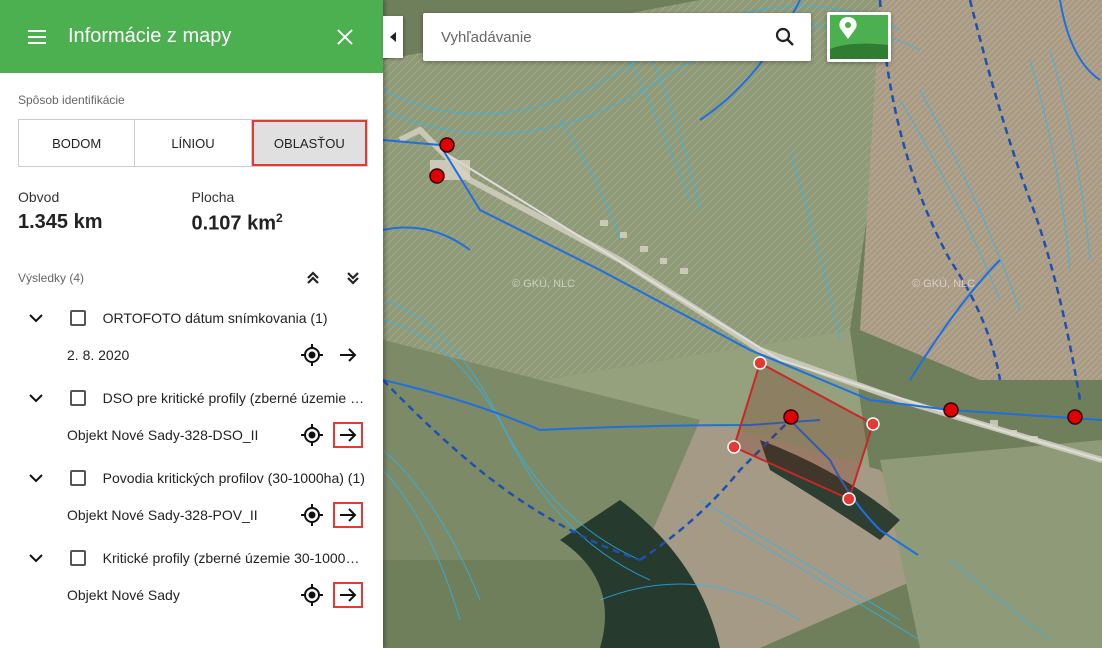 The height and width of the screenshot is (648, 1102). I want to click on panel-header: Informácie z mapy, so click(191, 36).